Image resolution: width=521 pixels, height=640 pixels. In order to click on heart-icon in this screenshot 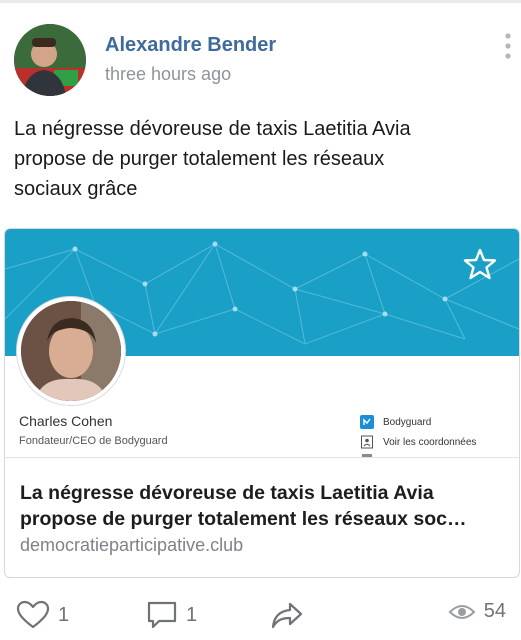, I will do `click(33, 614)`.